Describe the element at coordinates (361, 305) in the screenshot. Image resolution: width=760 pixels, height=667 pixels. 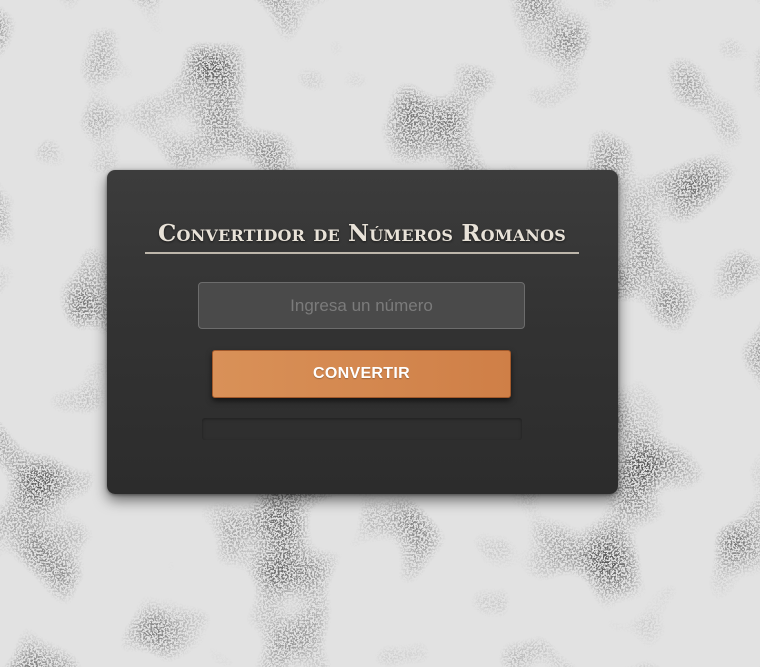
I see `number-input` at that location.